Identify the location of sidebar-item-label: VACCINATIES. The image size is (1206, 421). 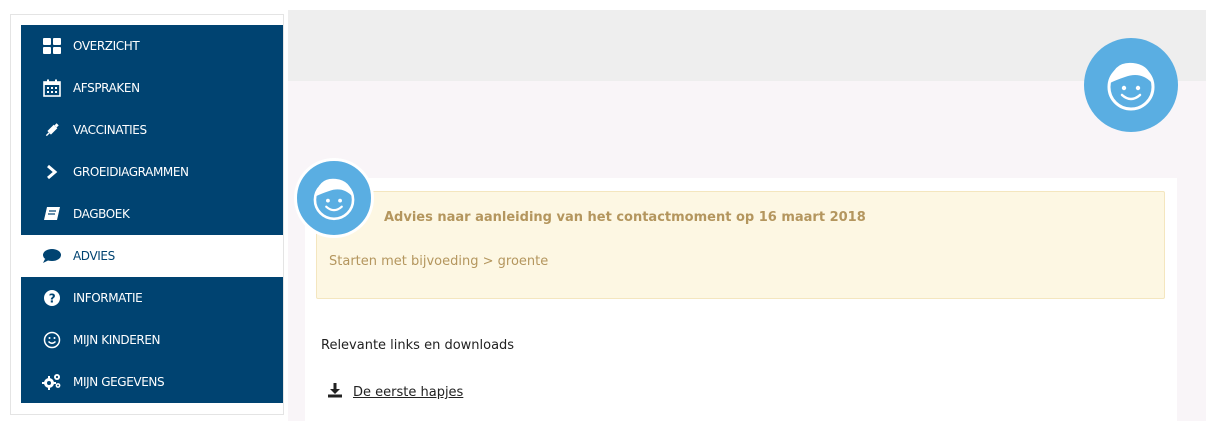
(110, 130).